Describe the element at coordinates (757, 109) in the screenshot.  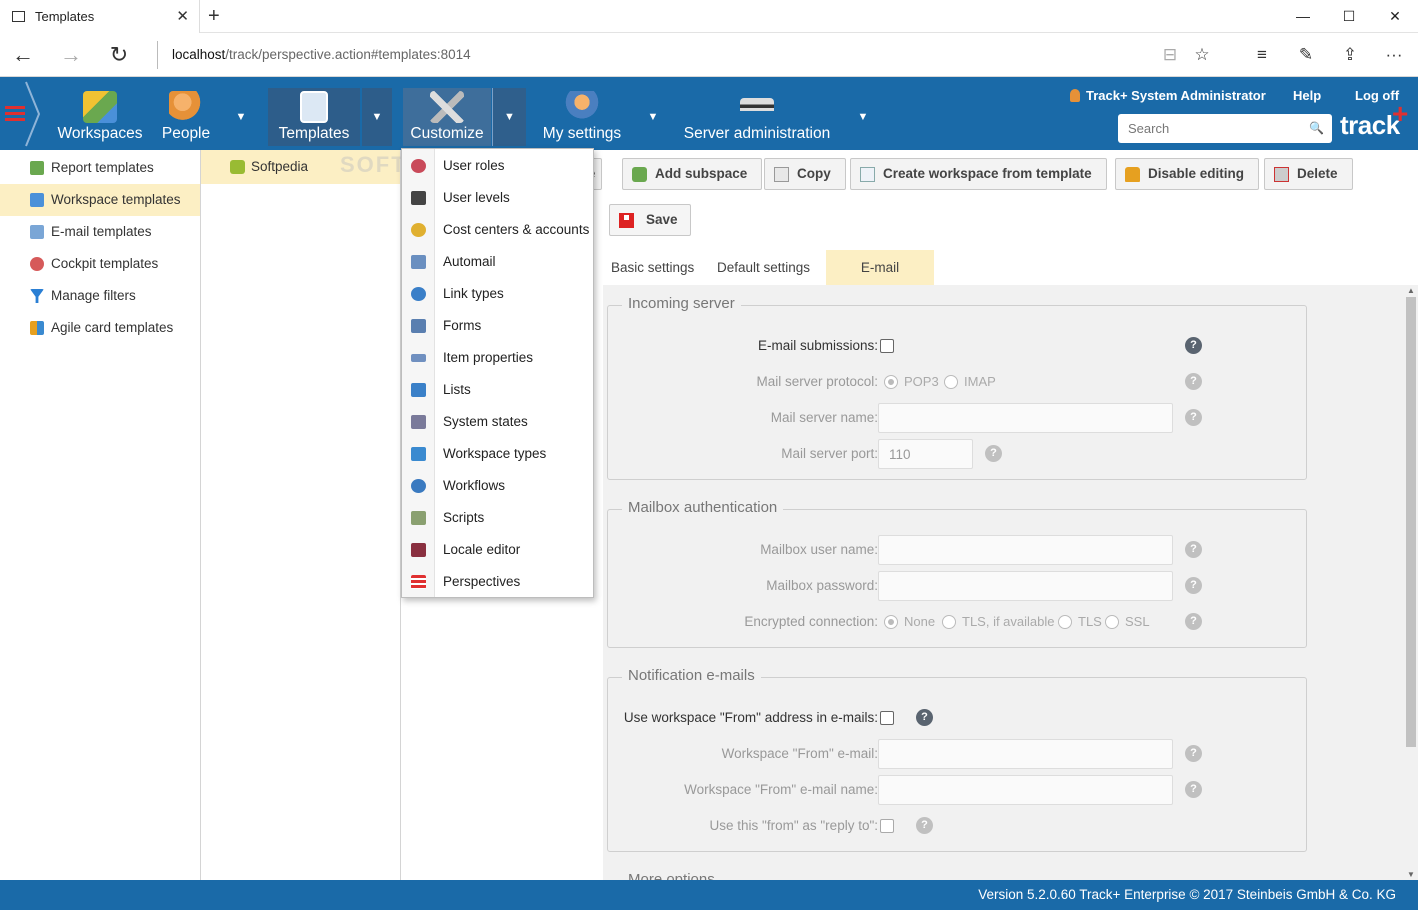
I see `server-icon` at that location.